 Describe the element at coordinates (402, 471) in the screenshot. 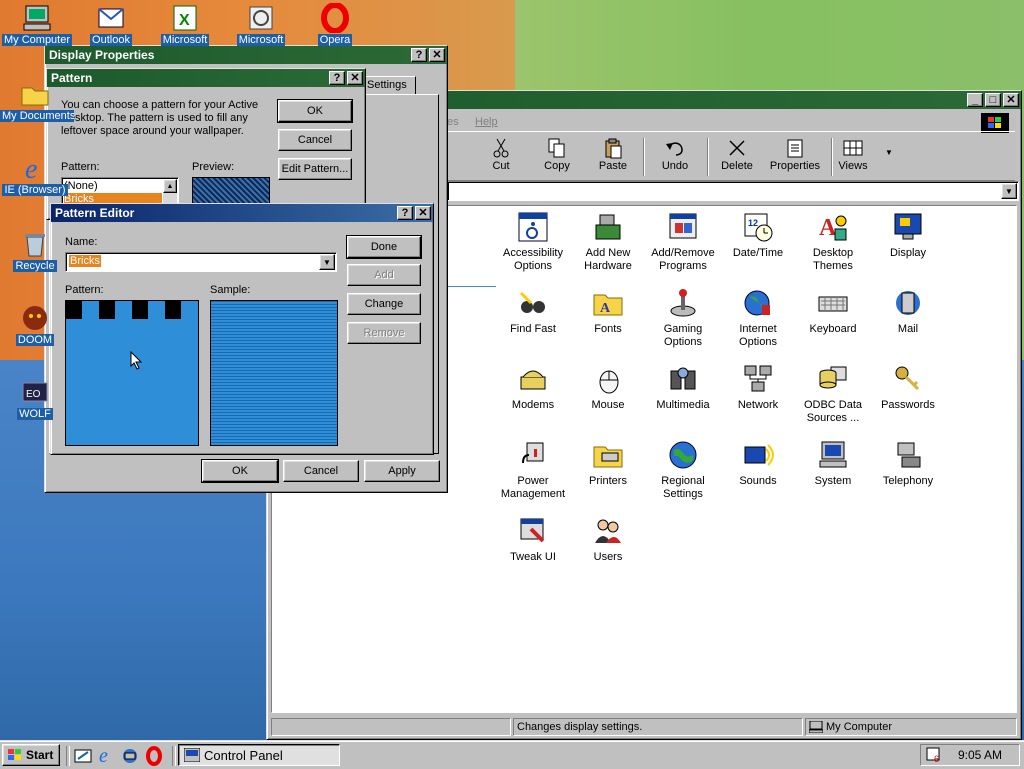

I see `apply-button: Apply` at that location.